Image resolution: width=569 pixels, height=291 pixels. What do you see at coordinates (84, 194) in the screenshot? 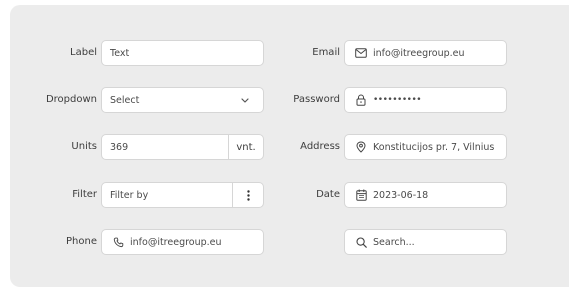
I see `filter-label: Filter` at bounding box center [84, 194].